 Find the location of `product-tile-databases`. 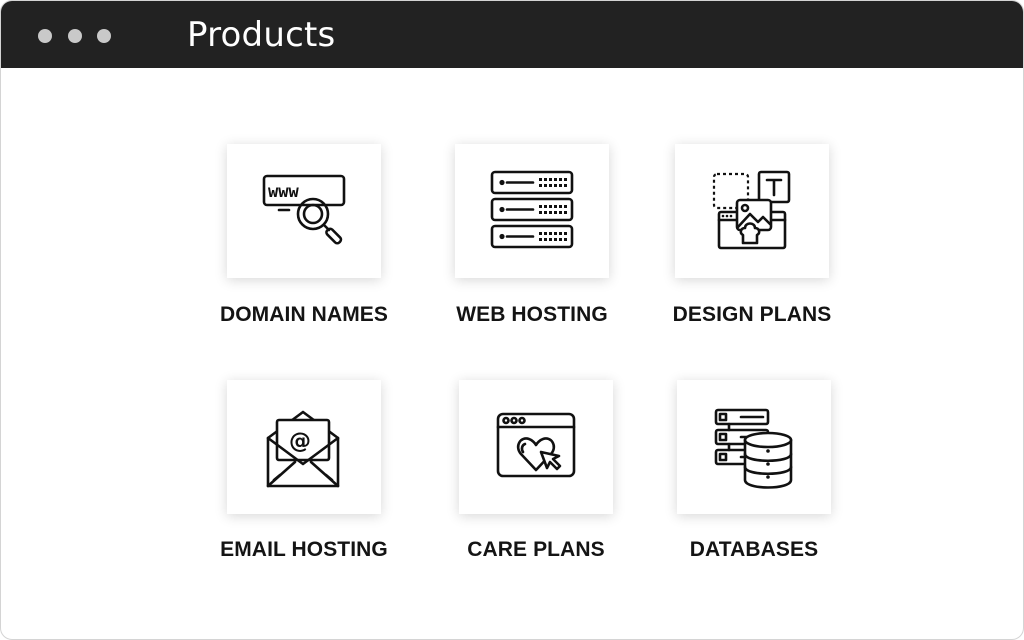

product-tile-databases is located at coordinates (754, 447).